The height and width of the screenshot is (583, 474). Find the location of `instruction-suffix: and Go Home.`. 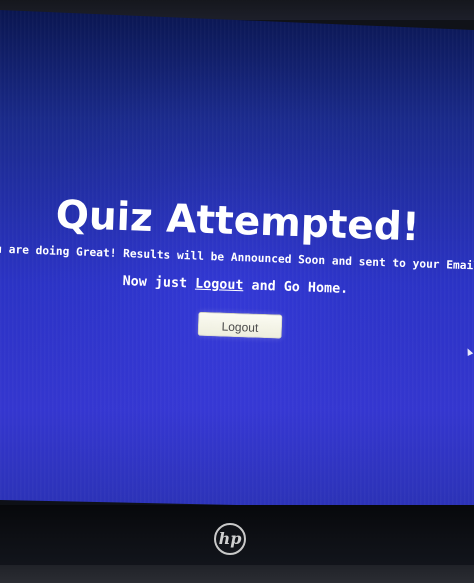

instruction-suffix: and Go Home. is located at coordinates (296, 287).